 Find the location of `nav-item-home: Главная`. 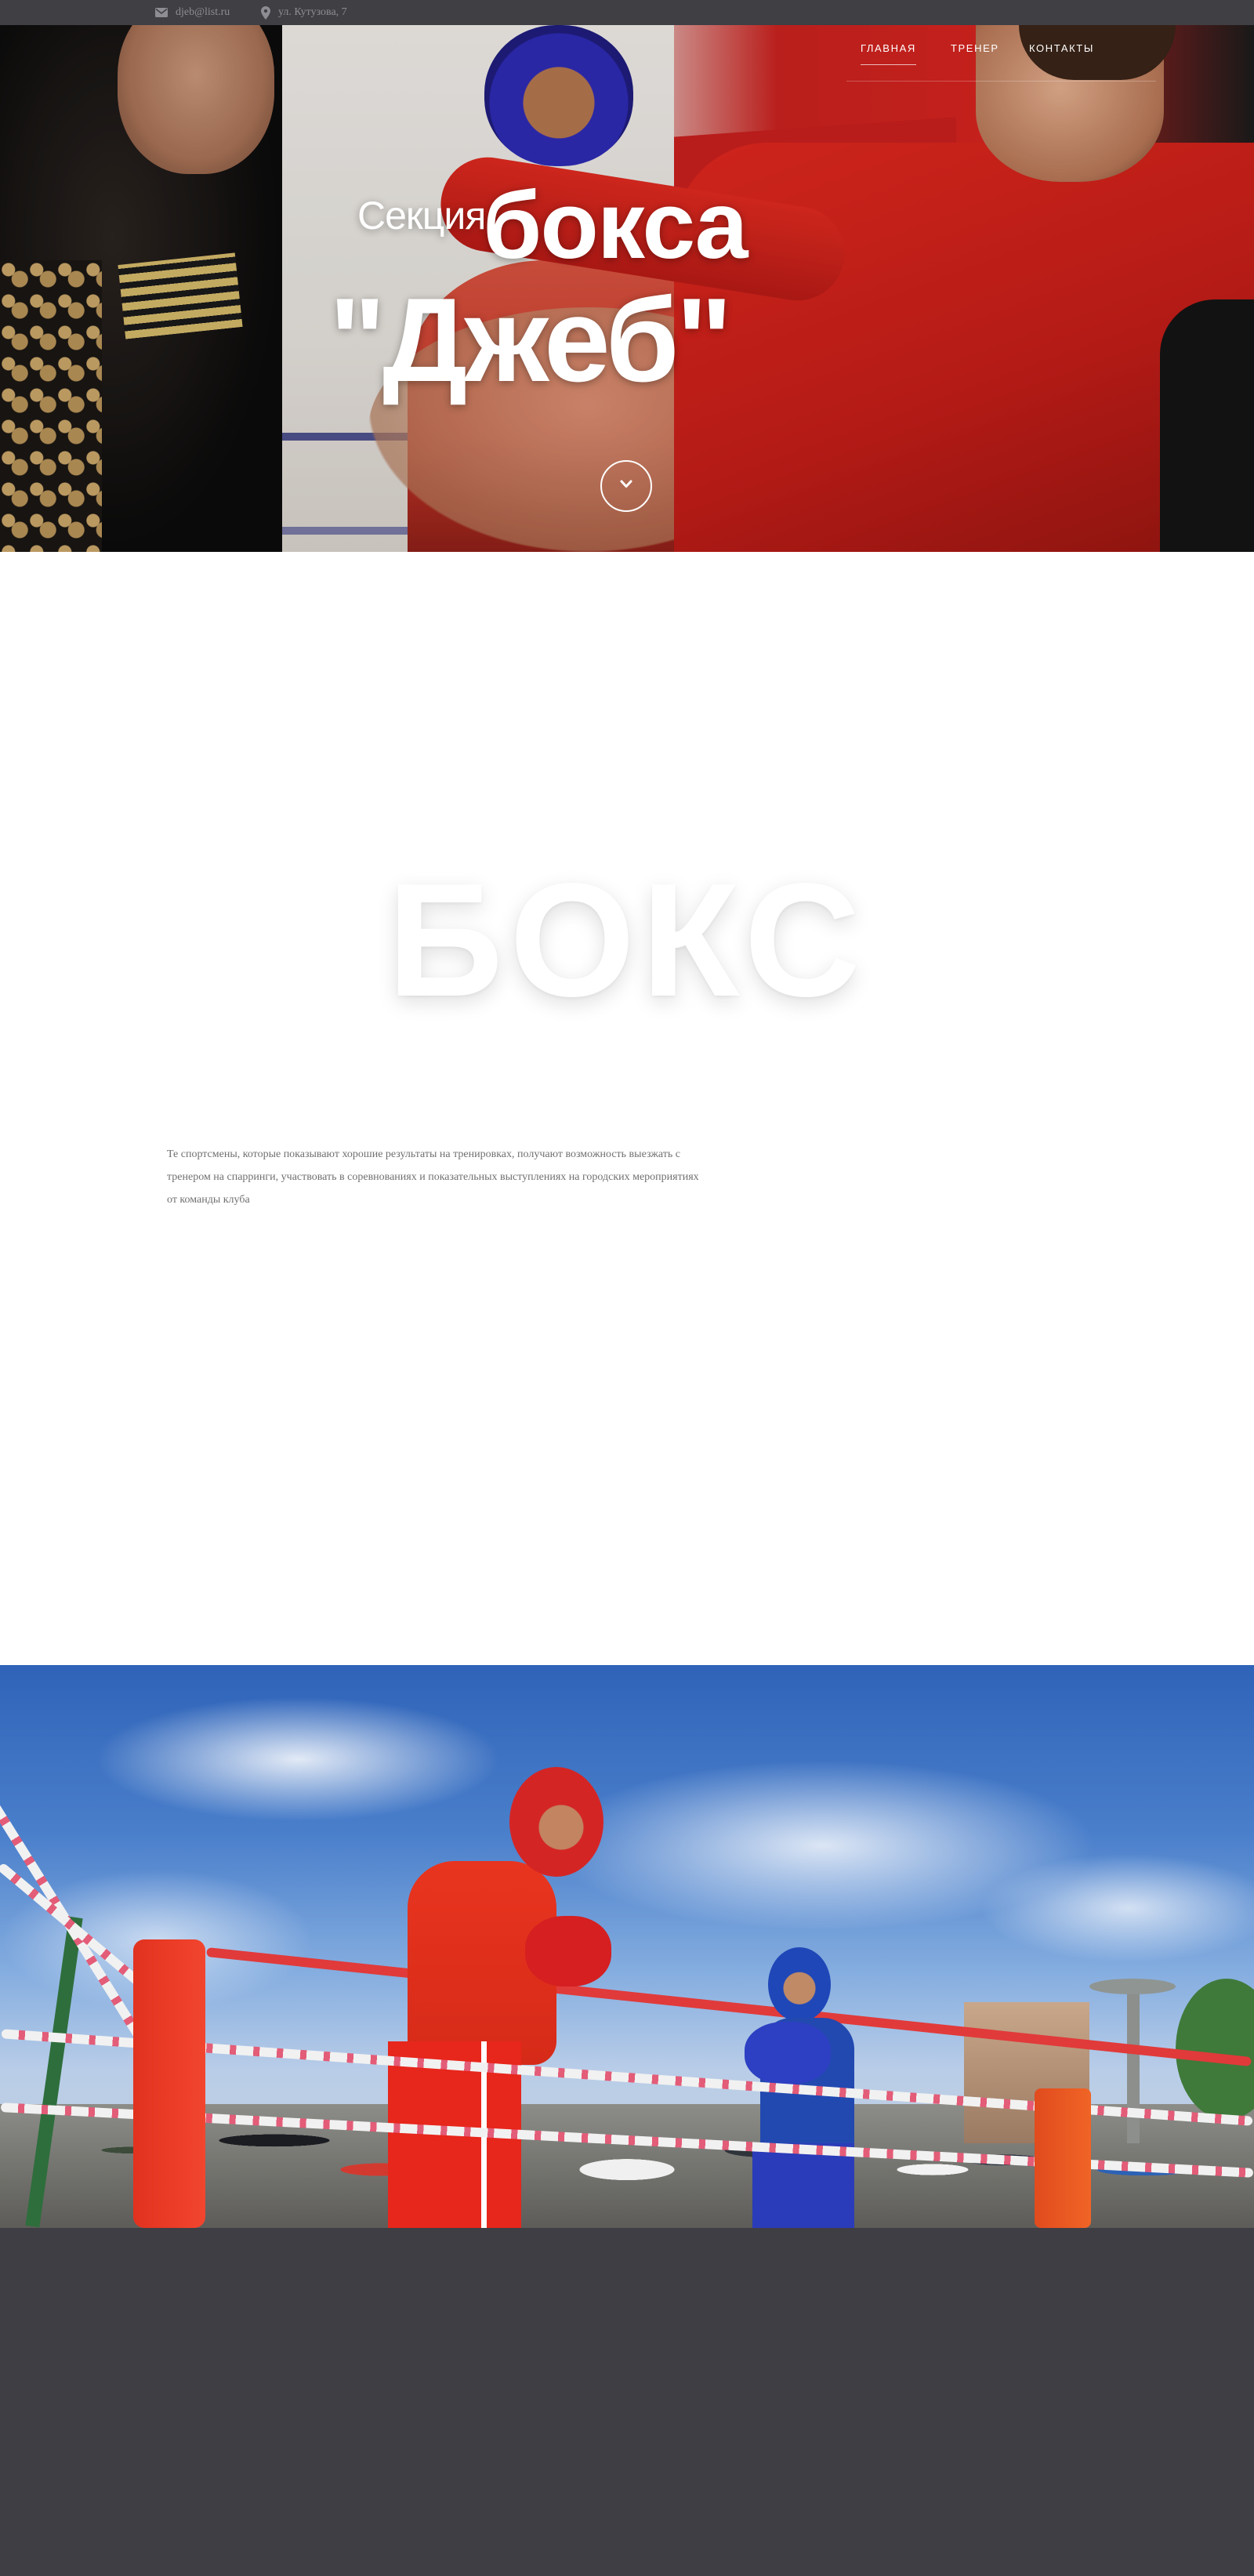

nav-item-home: Главная is located at coordinates (889, 53).